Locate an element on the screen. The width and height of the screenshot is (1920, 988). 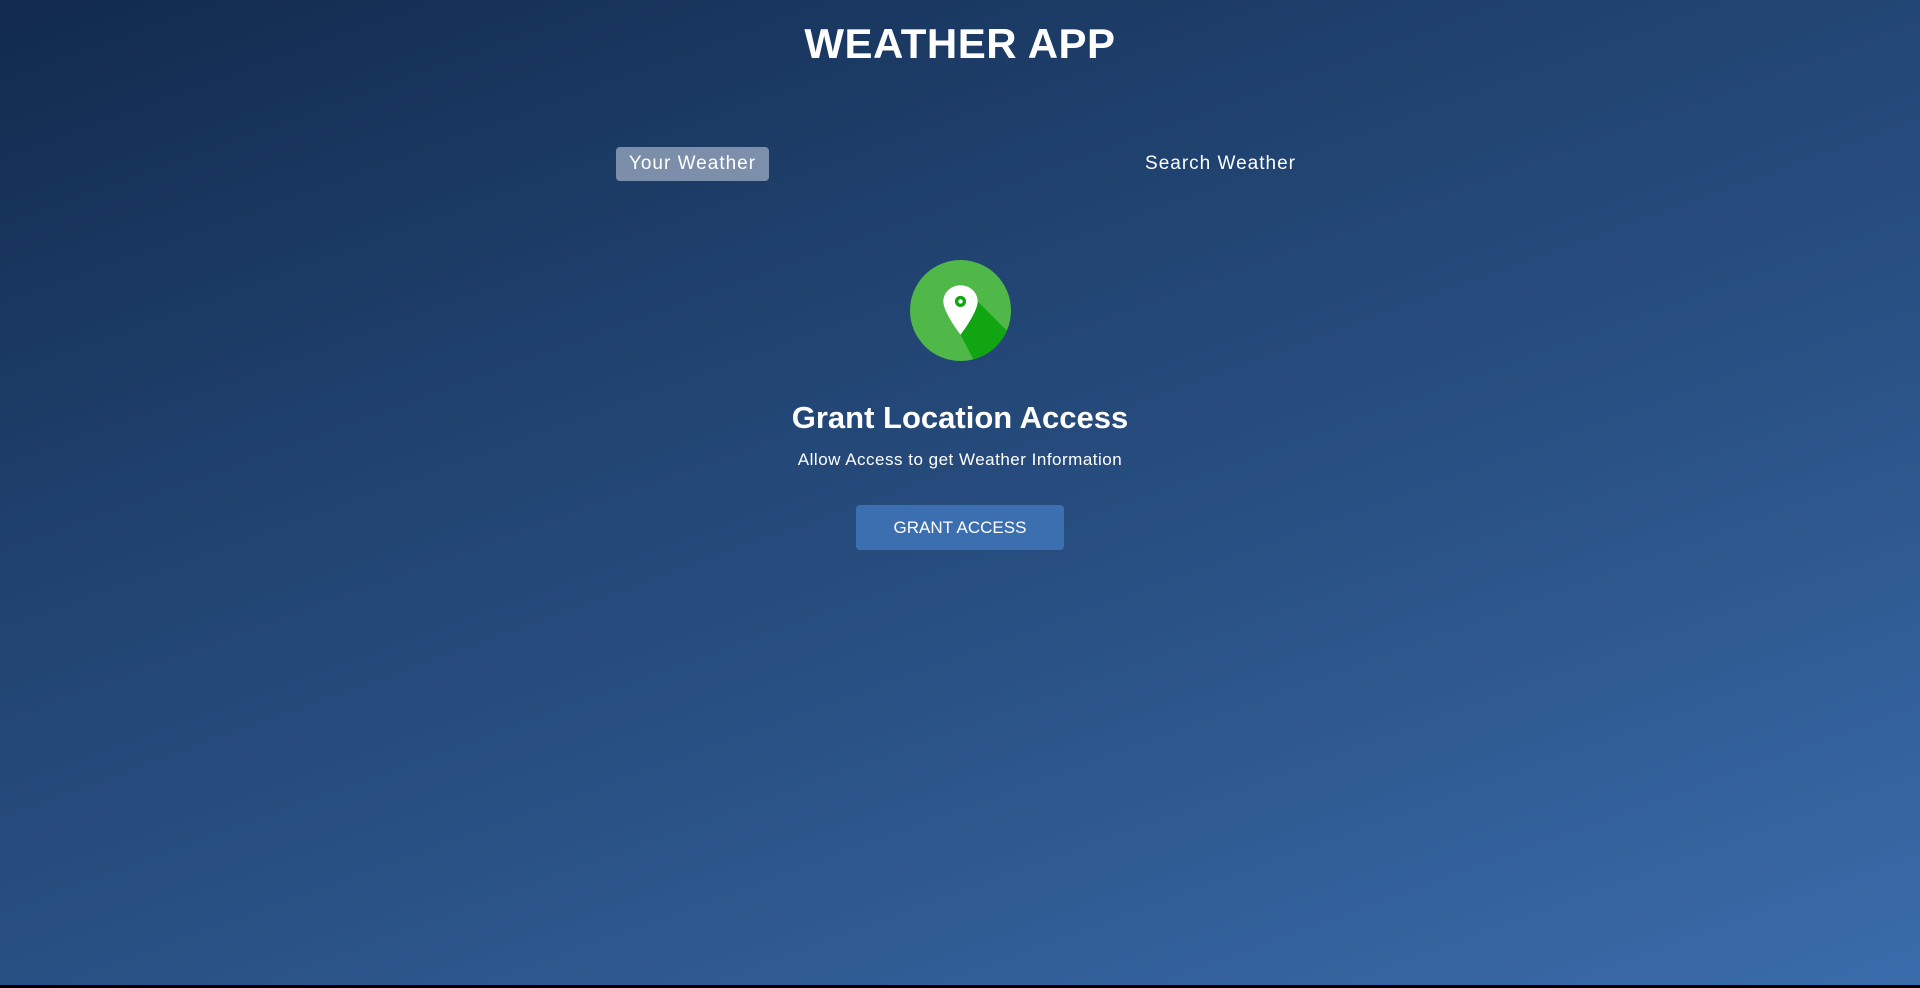
tab-search-weather: Search Weather is located at coordinates (1220, 164).